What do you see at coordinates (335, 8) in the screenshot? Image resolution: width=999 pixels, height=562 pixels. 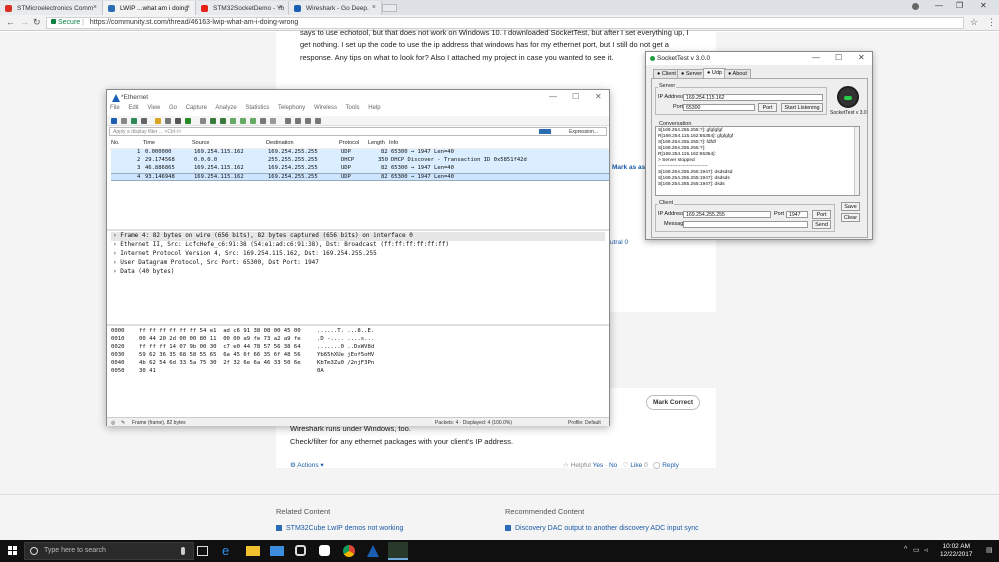 I see `browser-tab-wireshark: Wireshark - Go Deep. ×` at bounding box center [335, 8].